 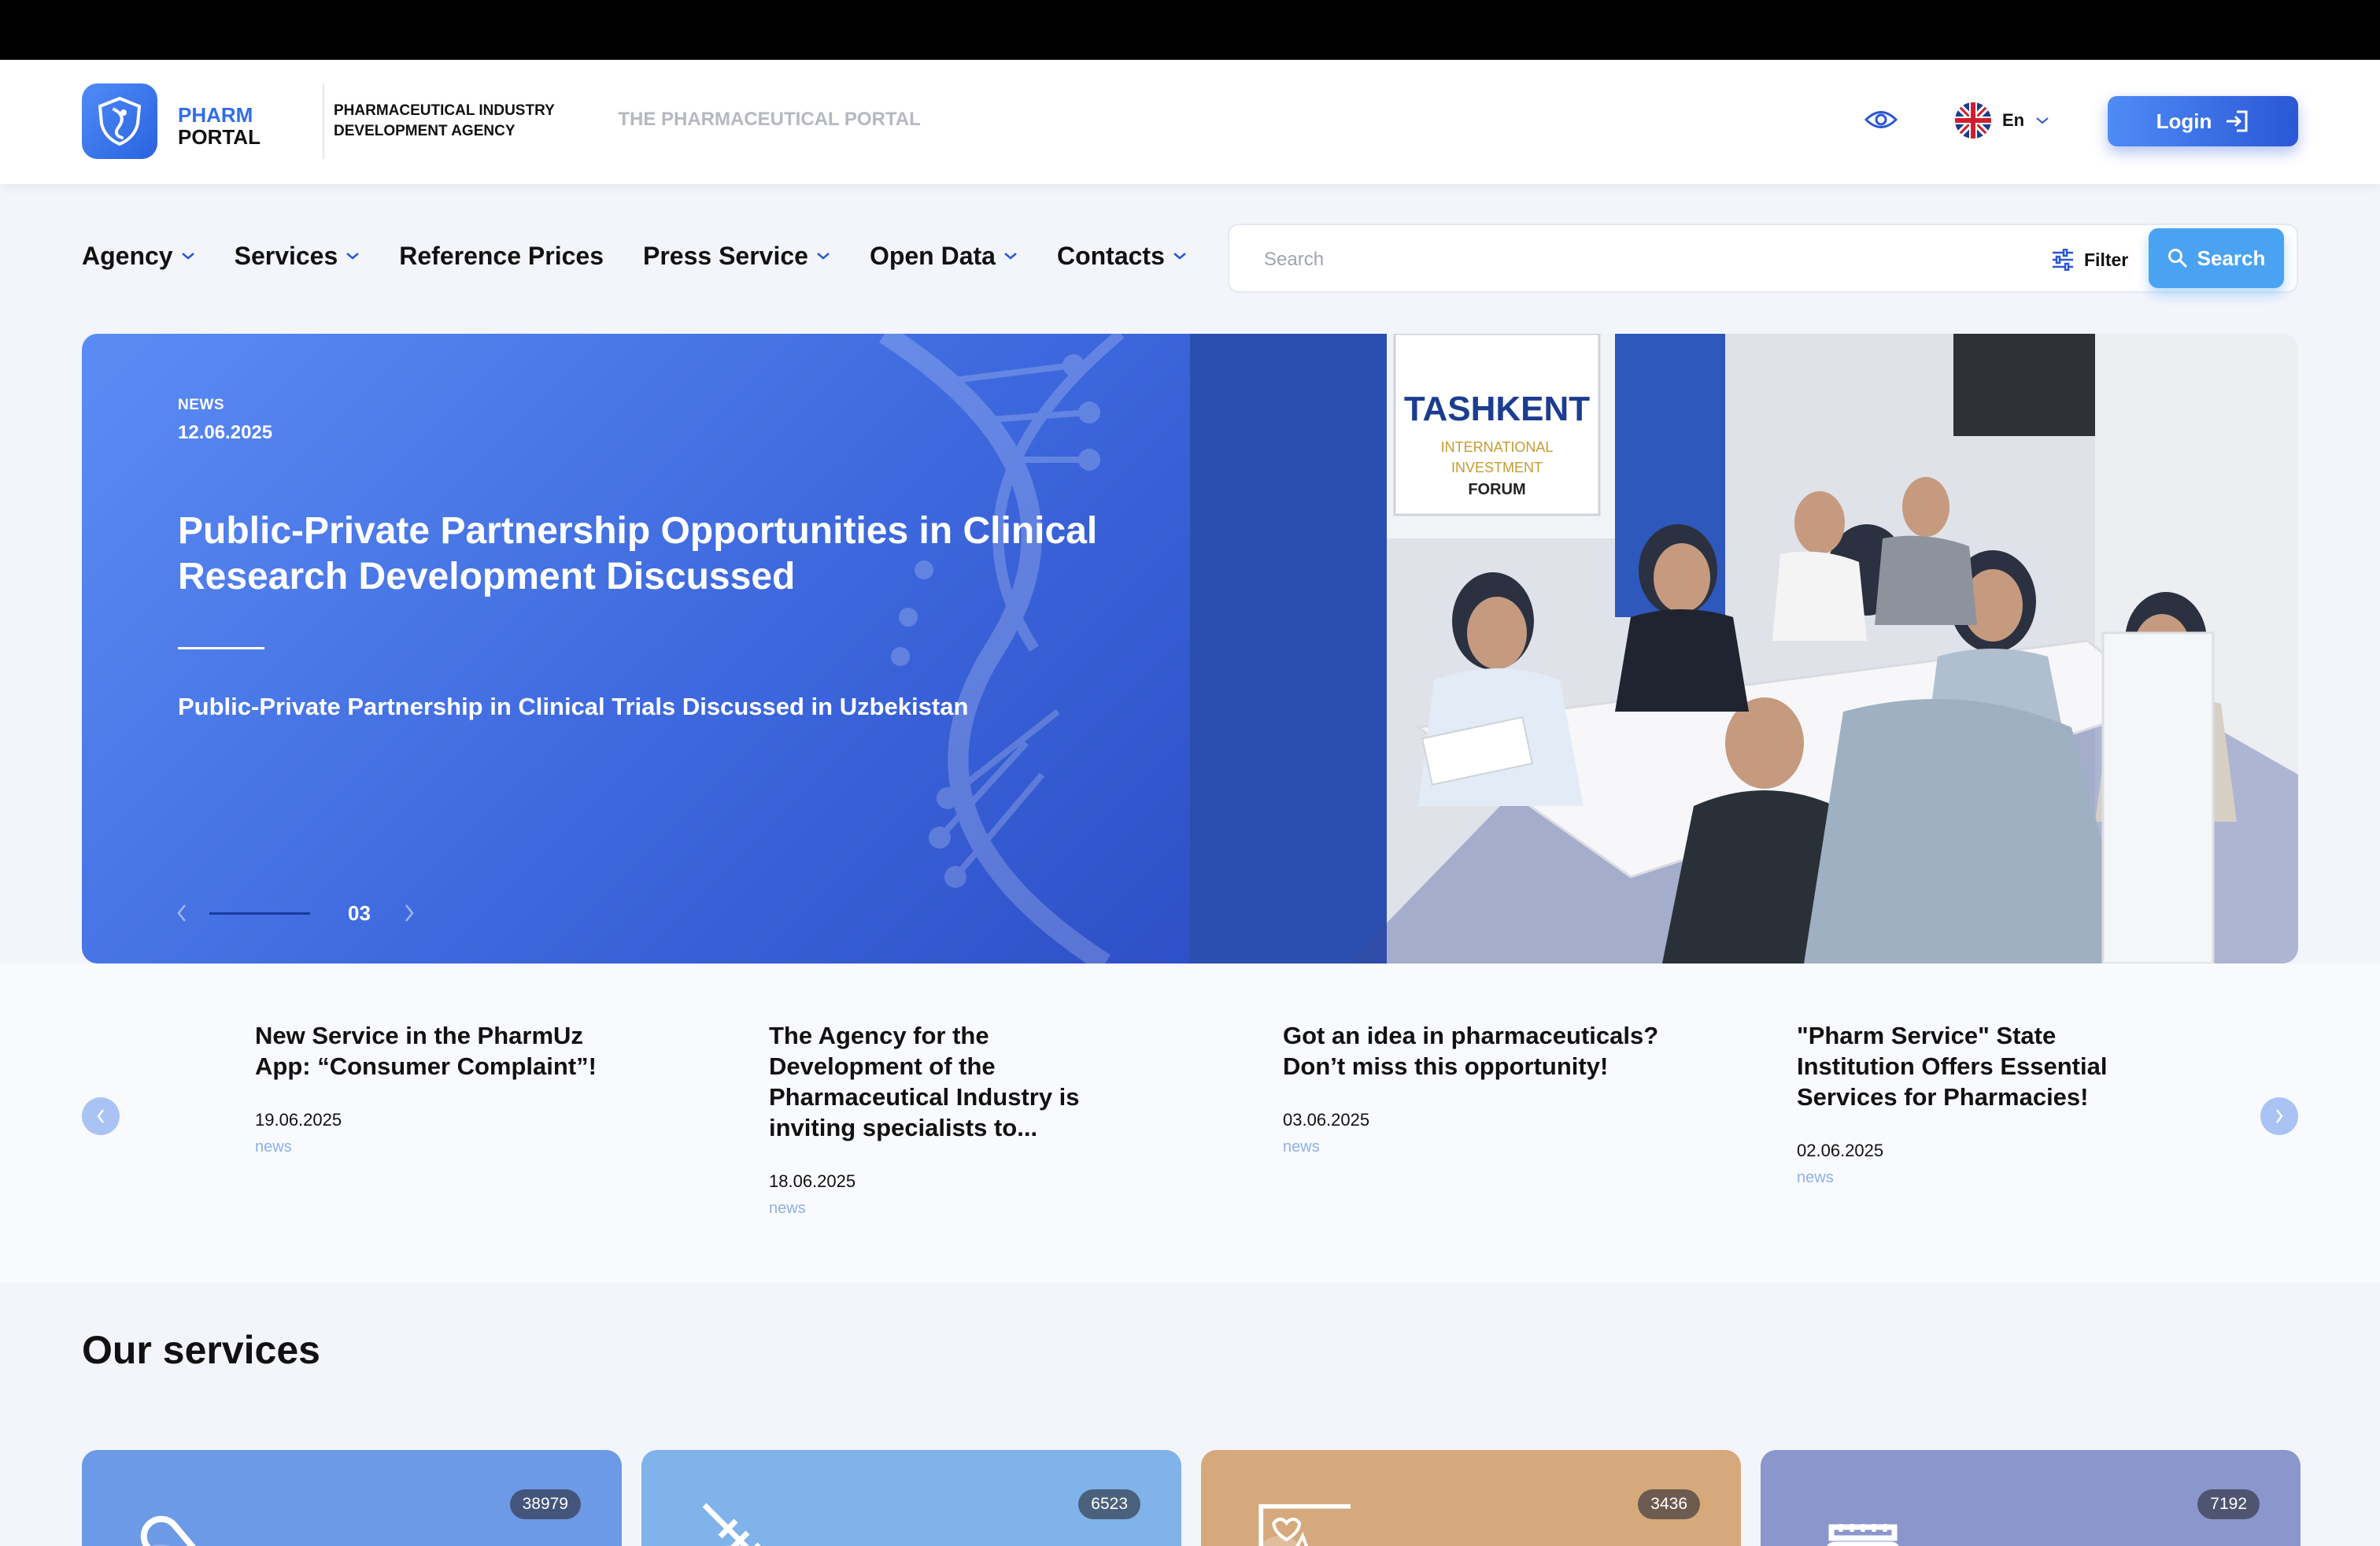 I want to click on photo-sign-line-2: INTERNATIONAL, so click(x=1497, y=447).